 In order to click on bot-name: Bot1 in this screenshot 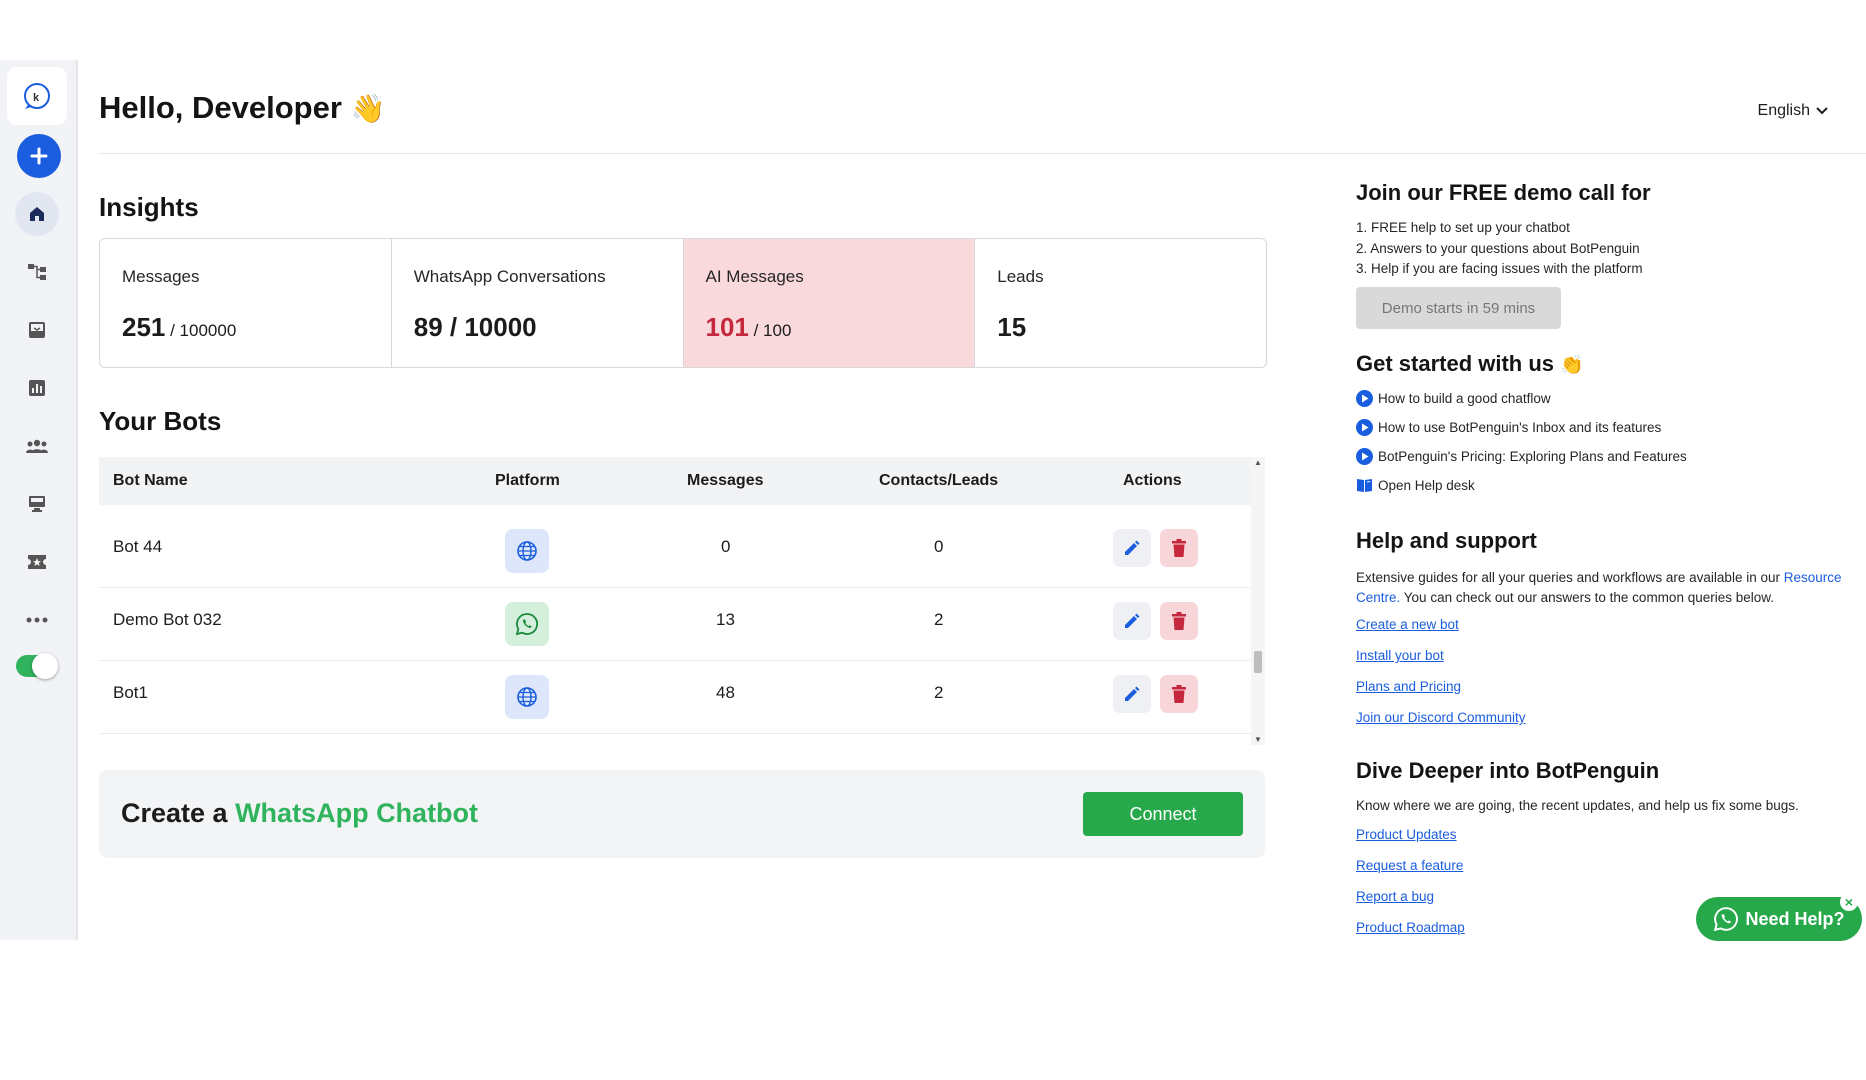, I will do `click(130, 693)`.